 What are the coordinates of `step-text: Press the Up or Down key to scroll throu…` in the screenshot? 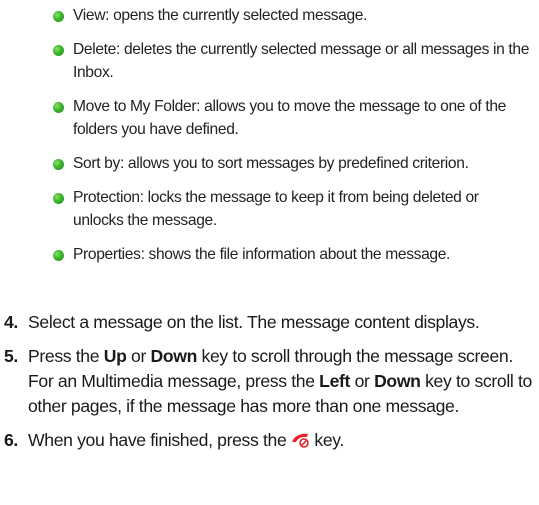 It's located at (280, 381).